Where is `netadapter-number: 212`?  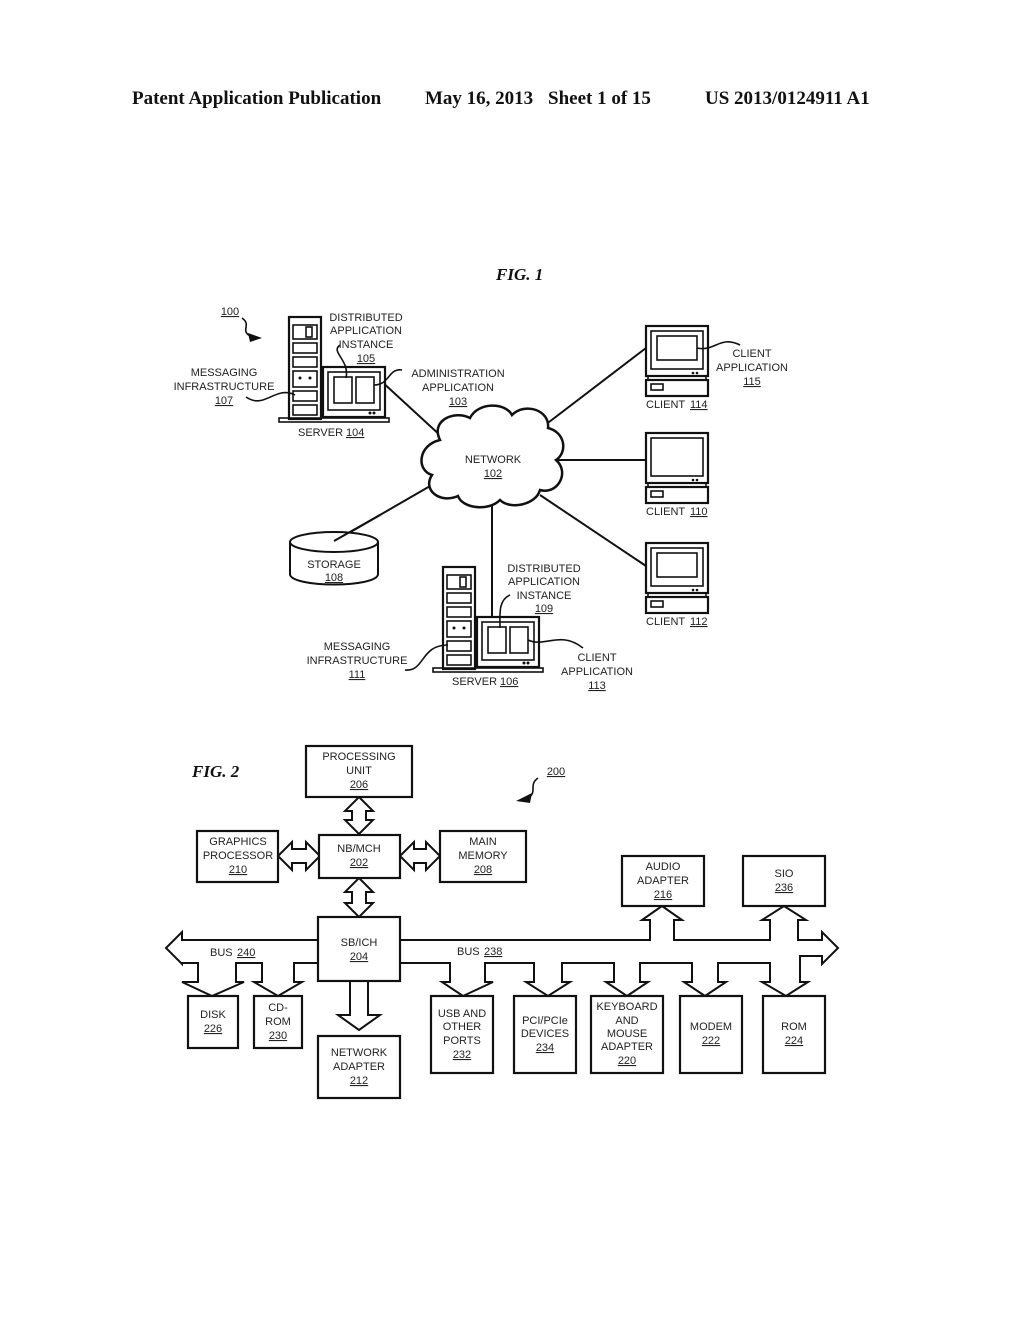 netadapter-number: 212 is located at coordinates (359, 1081).